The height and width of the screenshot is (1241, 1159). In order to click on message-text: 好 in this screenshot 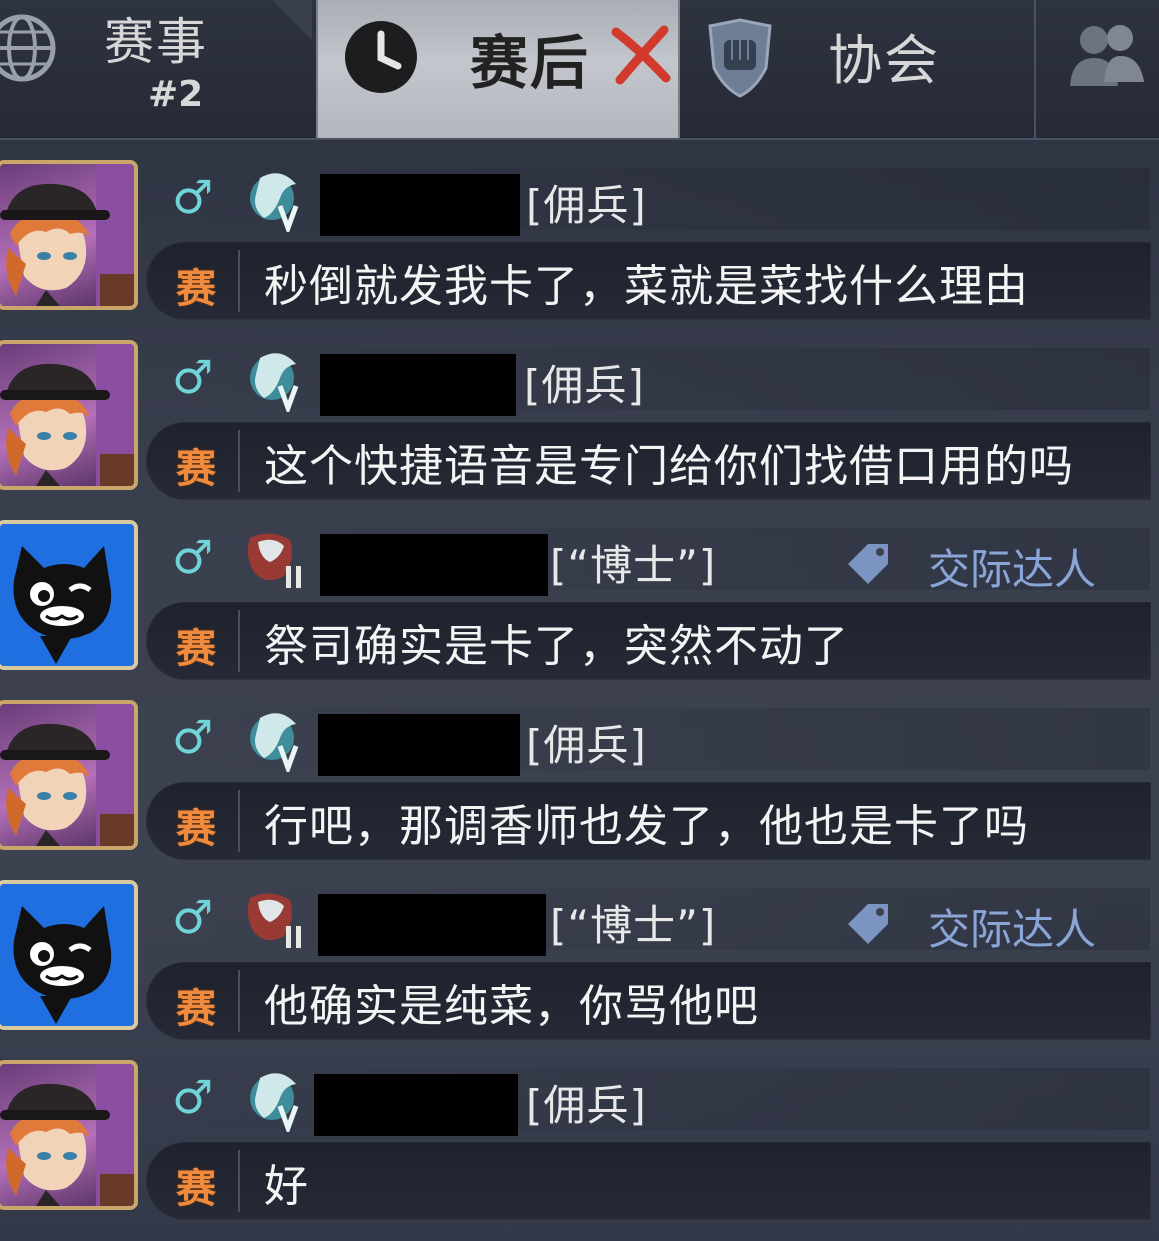, I will do `click(286, 1186)`.